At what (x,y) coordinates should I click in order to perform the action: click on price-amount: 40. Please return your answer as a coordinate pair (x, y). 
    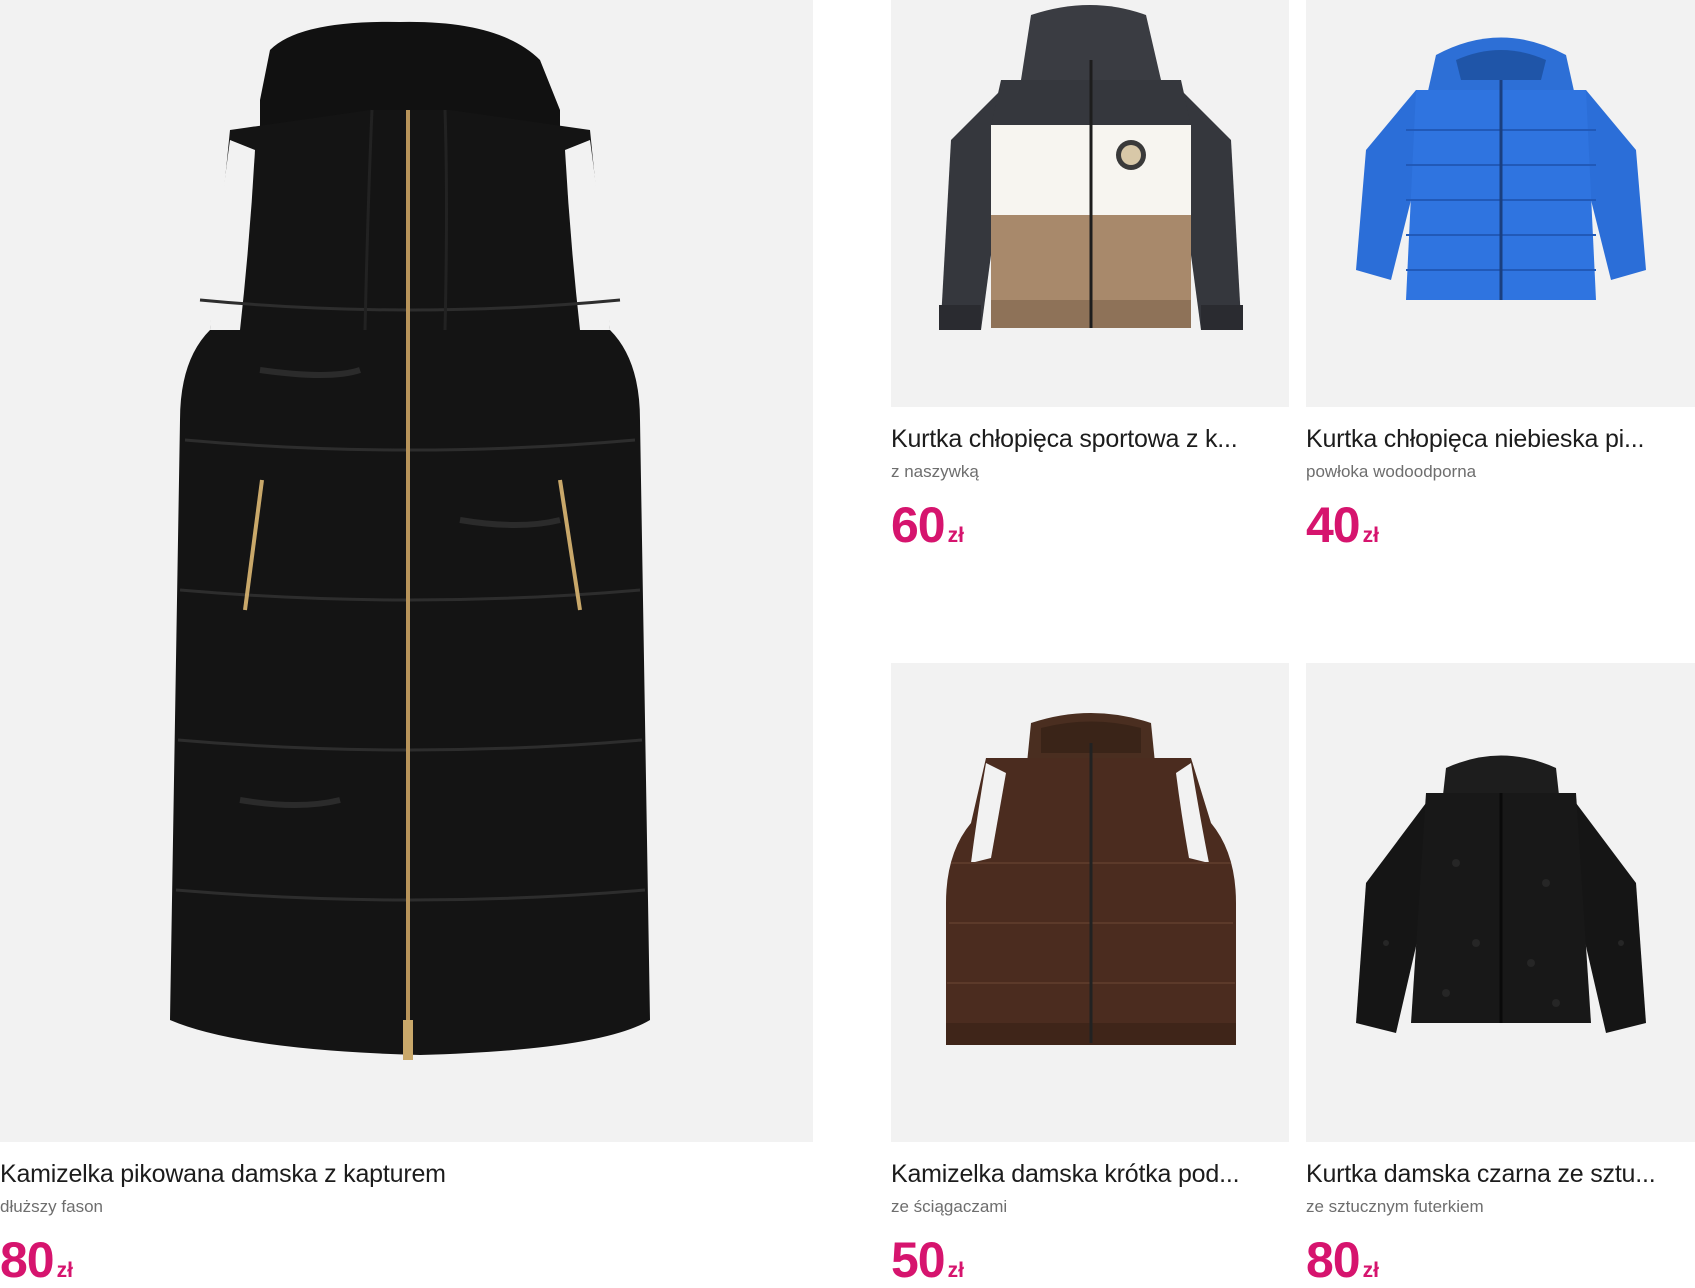
    Looking at the image, I should click on (1333, 525).